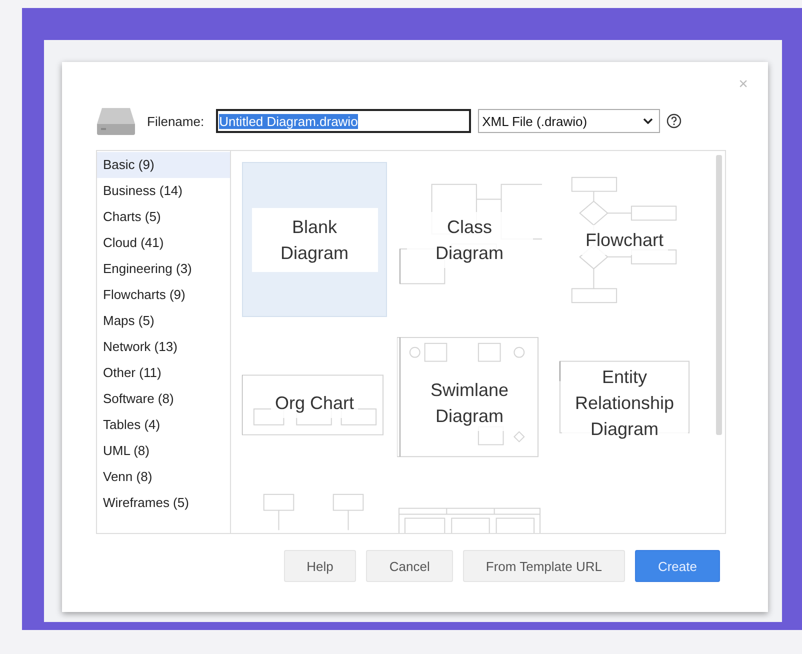 The height and width of the screenshot is (654, 802). Describe the element at coordinates (163, 191) in the screenshot. I see `category-item: Business (14)` at that location.